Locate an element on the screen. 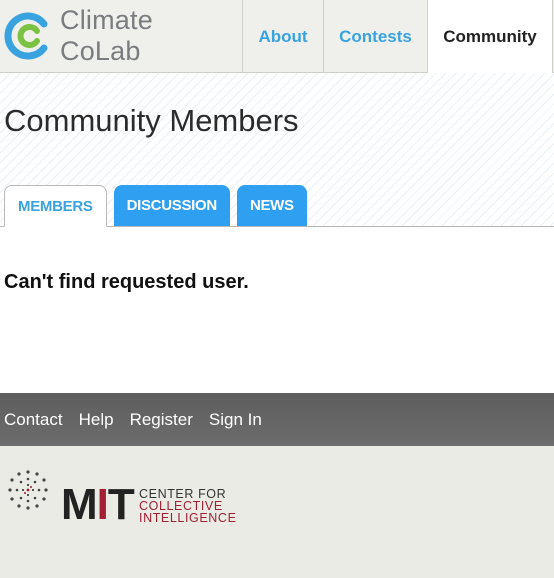  footer-contact-link: Contact is located at coordinates (33, 420).